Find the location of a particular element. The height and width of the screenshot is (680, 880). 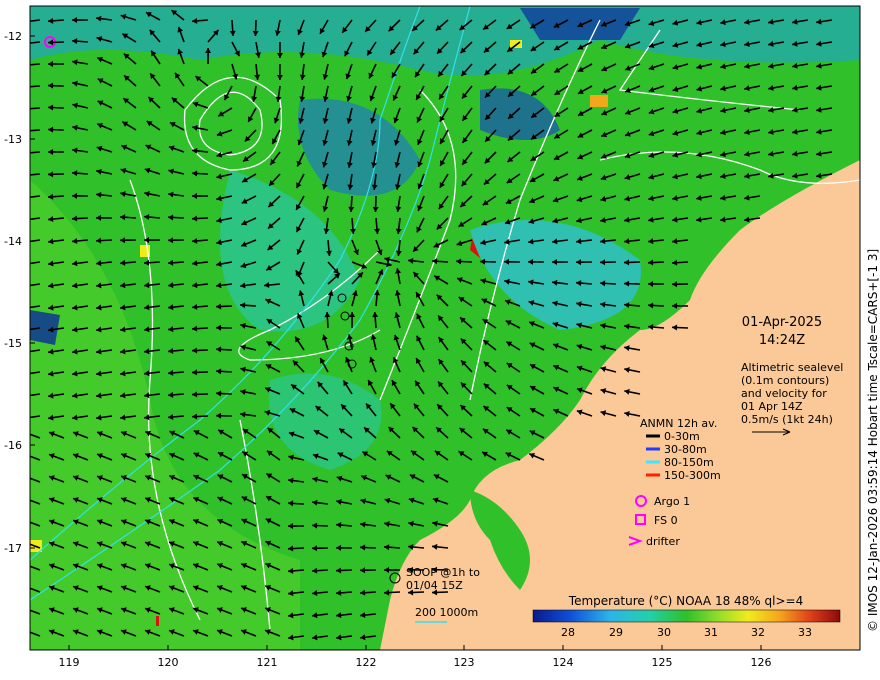

info-line: 01 Apr 14Z is located at coordinates (772, 406).